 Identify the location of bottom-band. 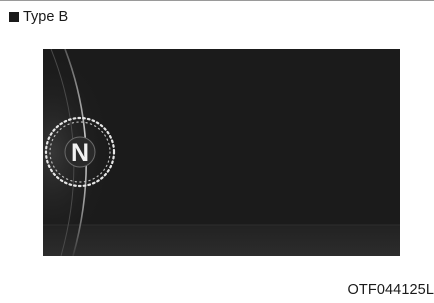
(221, 240).